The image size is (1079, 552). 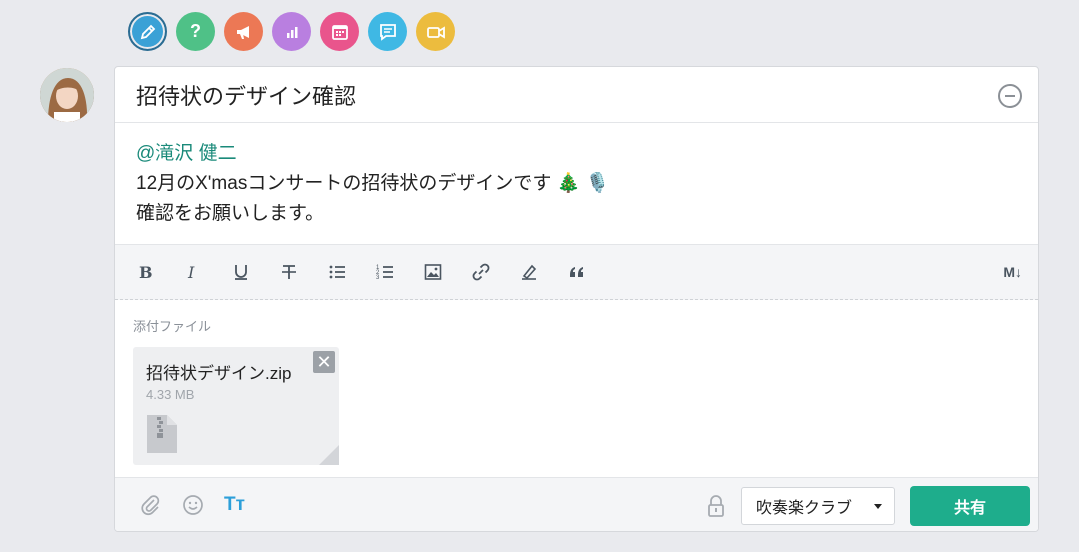 What do you see at coordinates (324, 362) in the screenshot?
I see `remove-file-icon: ✕` at bounding box center [324, 362].